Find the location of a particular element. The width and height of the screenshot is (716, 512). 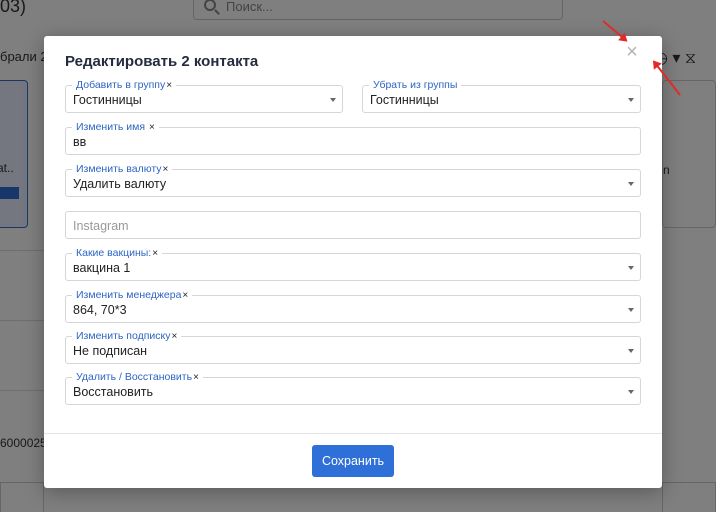

remove-from-group-label: Убрать из группы is located at coordinates (415, 85).